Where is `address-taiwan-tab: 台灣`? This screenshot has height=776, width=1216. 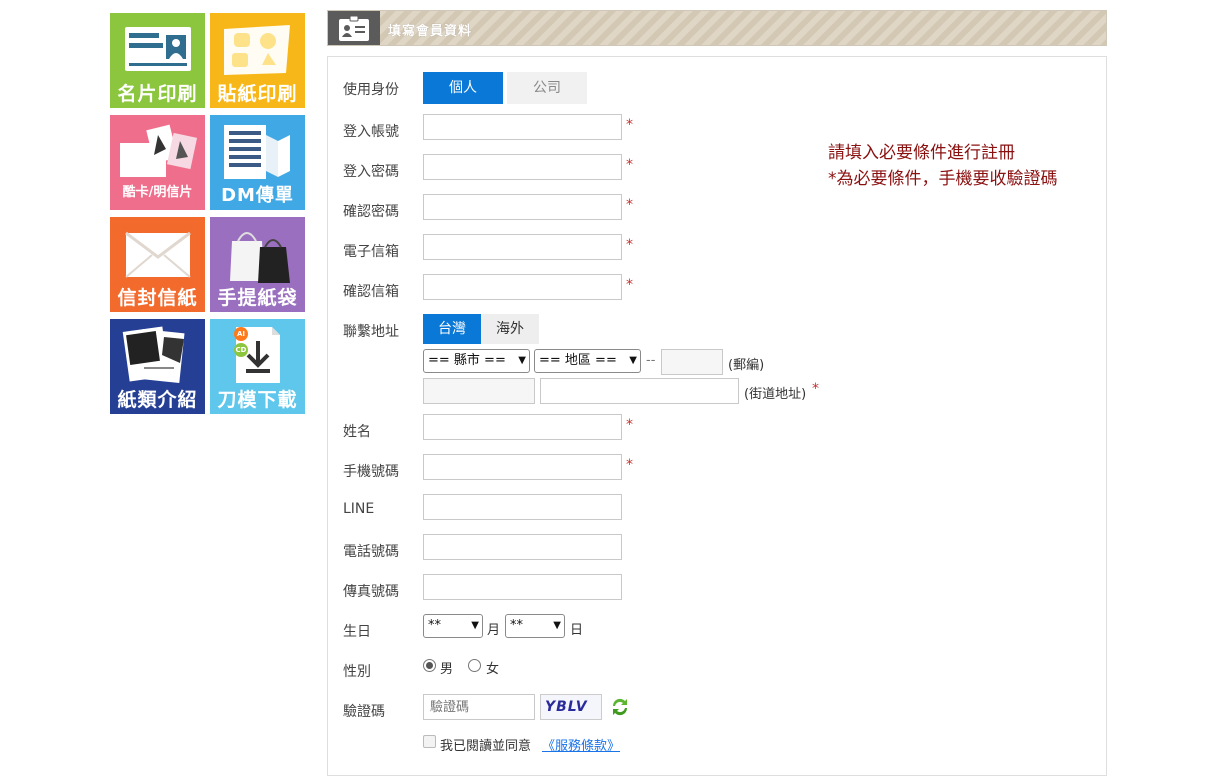
address-taiwan-tab: 台灣 is located at coordinates (452, 329).